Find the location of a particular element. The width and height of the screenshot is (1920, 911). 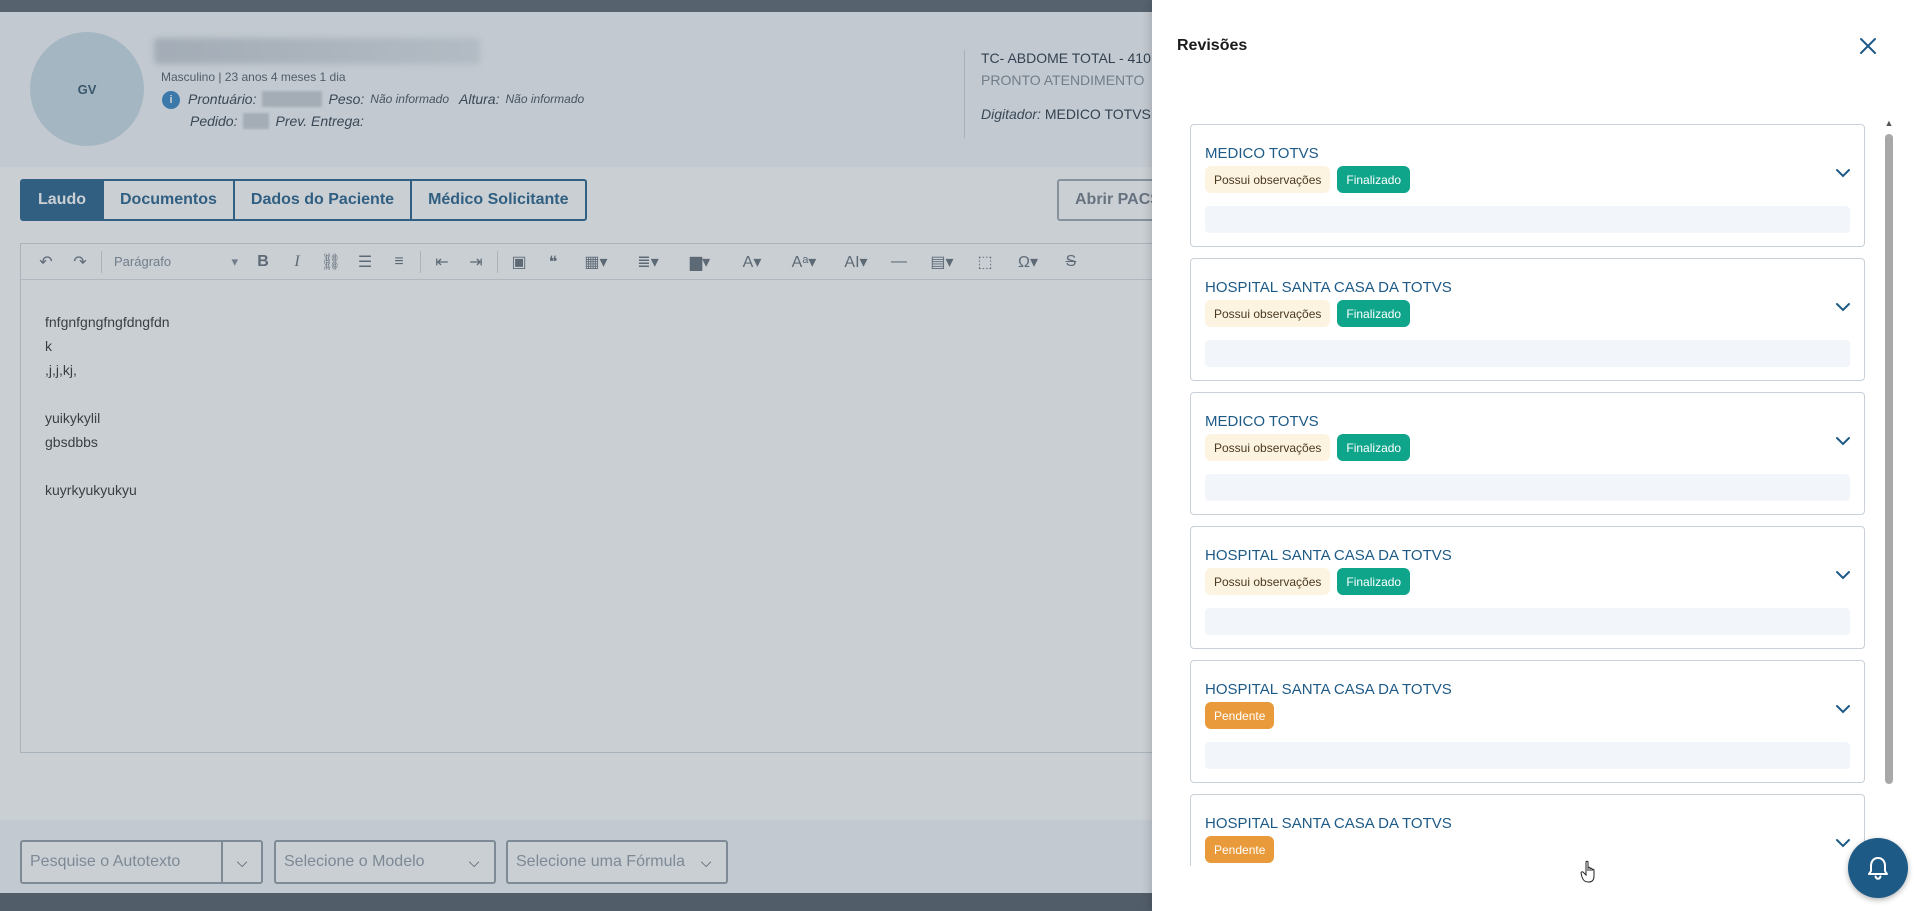

bell-icon is located at coordinates (1878, 868).